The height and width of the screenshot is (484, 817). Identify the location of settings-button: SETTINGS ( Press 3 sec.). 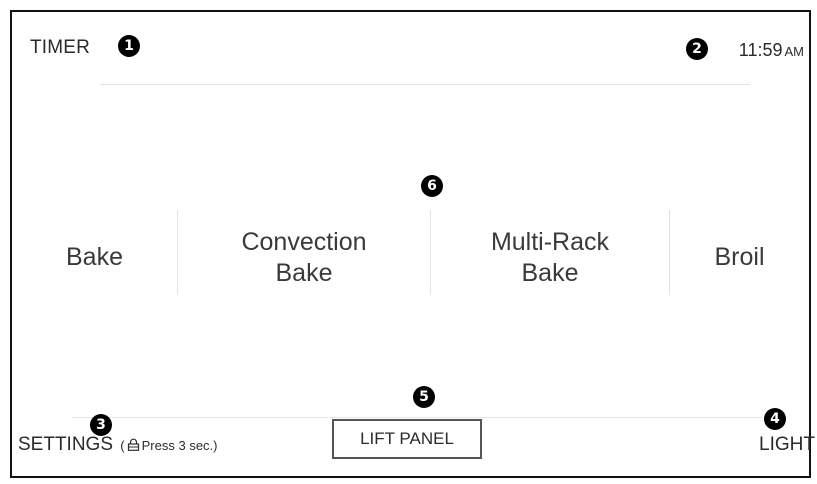
(118, 445).